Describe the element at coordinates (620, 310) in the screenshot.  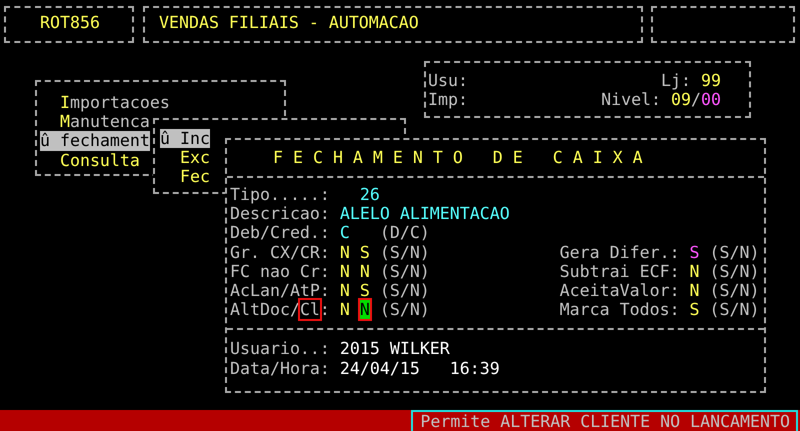
I see `option-label: Marca Todos:` at that location.